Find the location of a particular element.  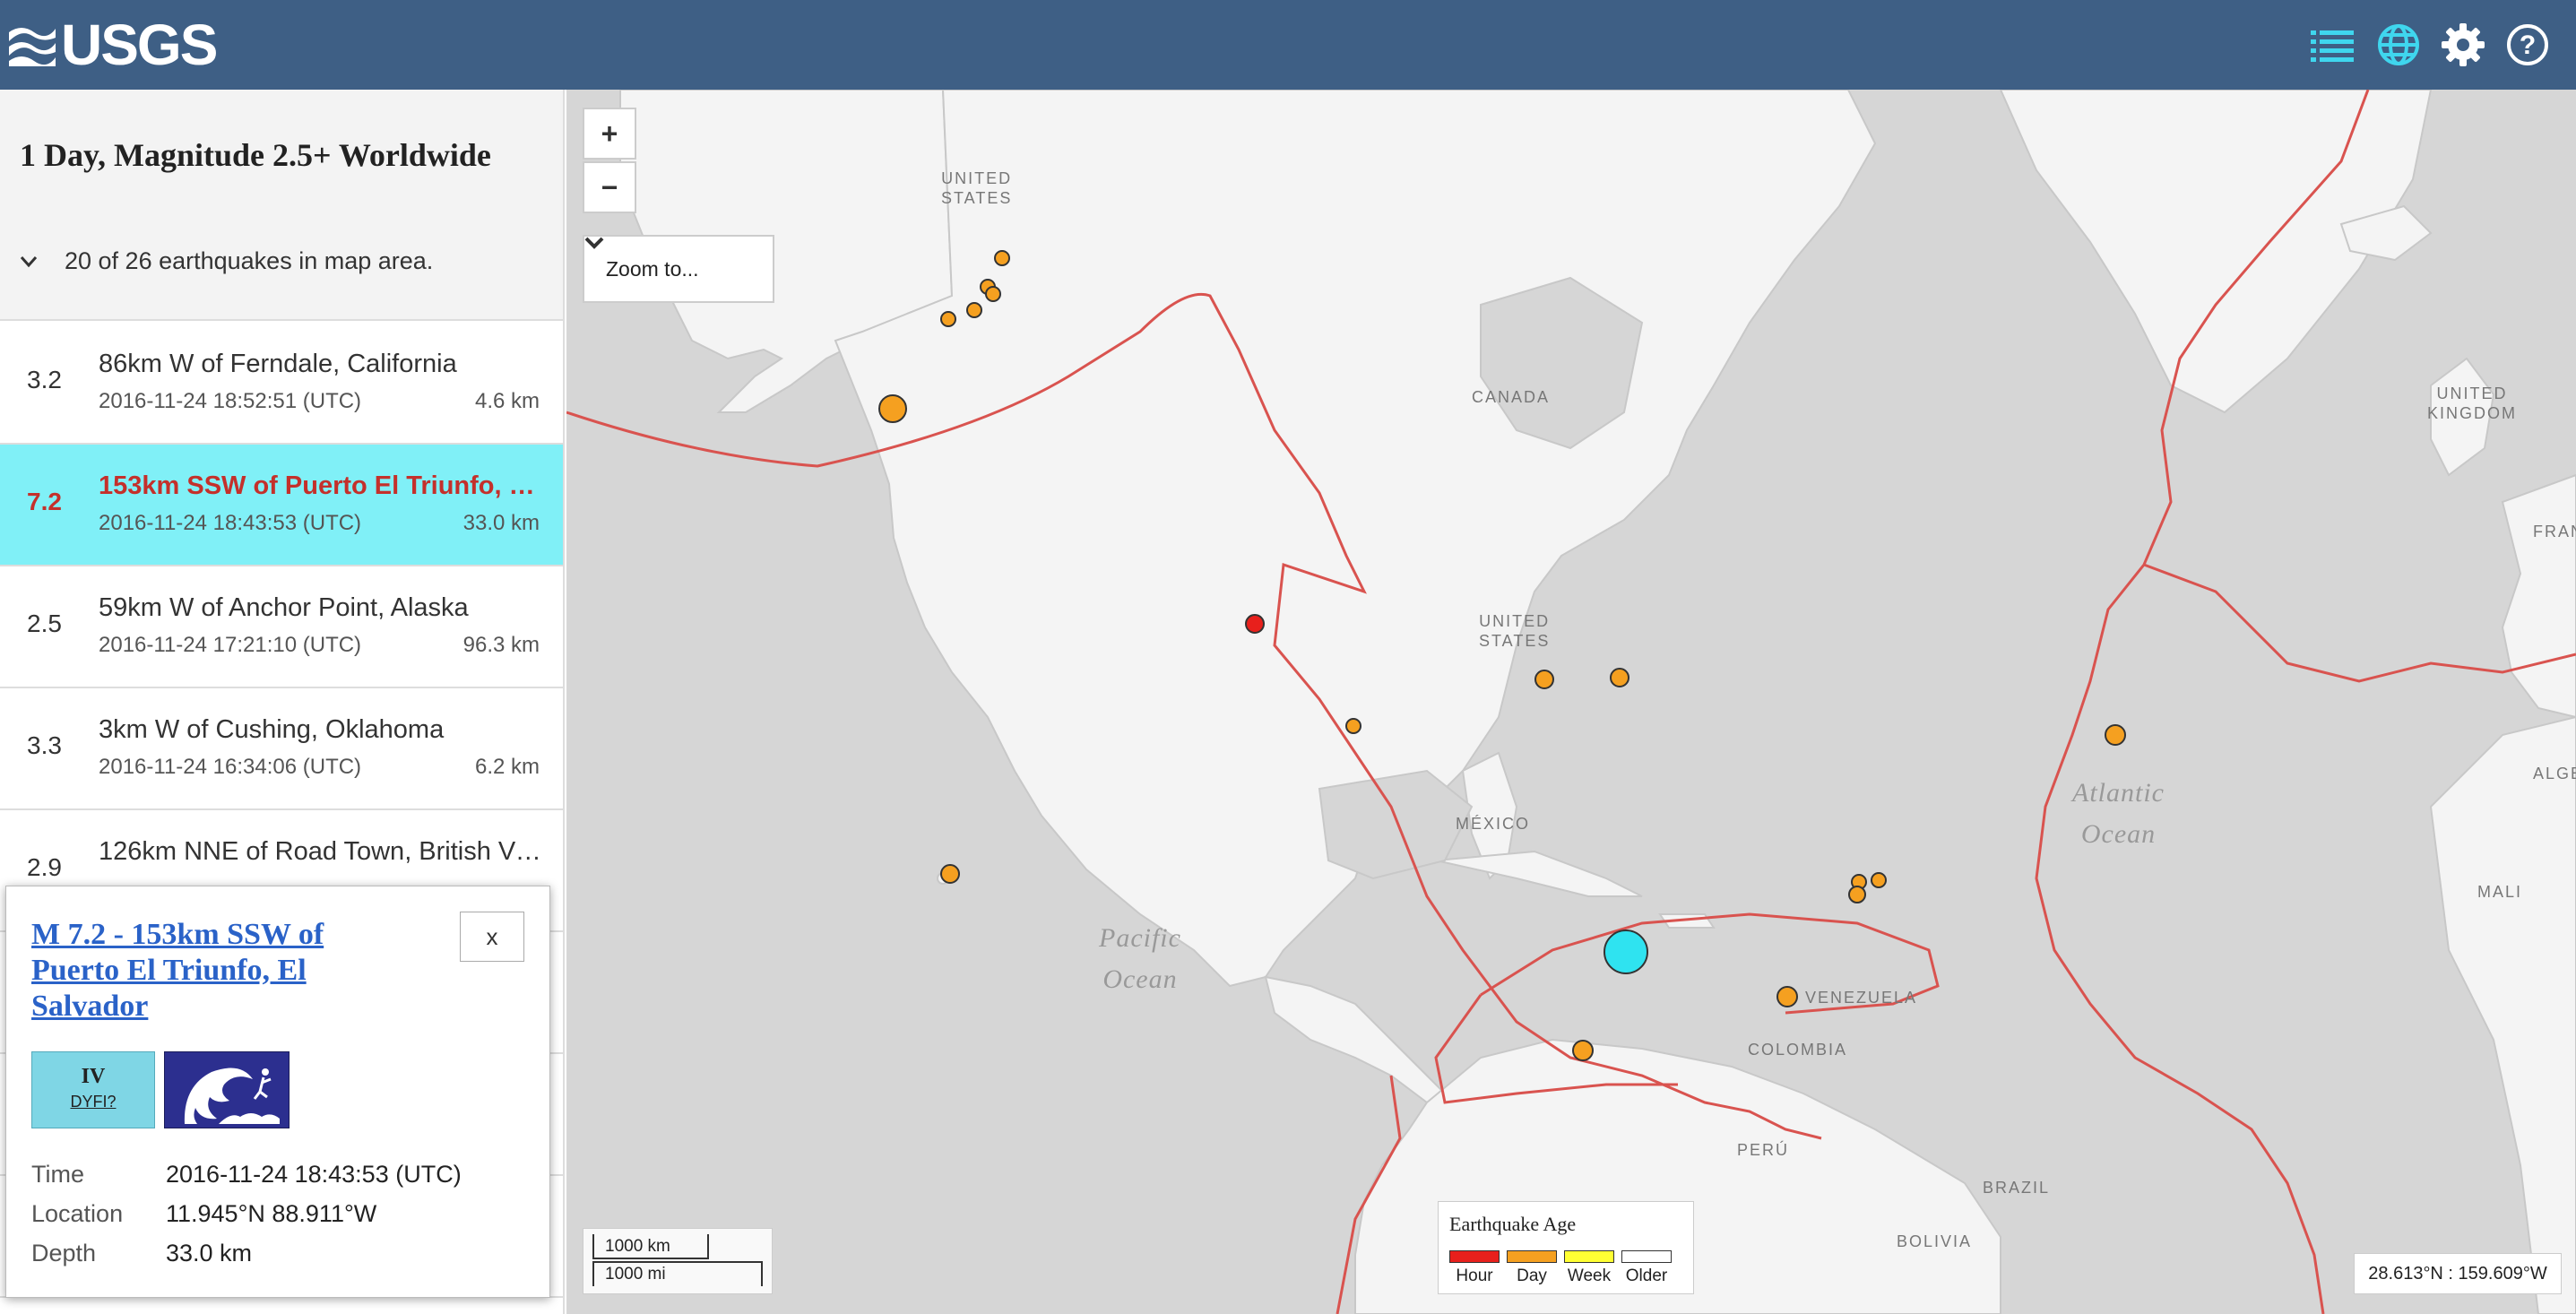

legend-label: Day is located at coordinates (1532, 1275).